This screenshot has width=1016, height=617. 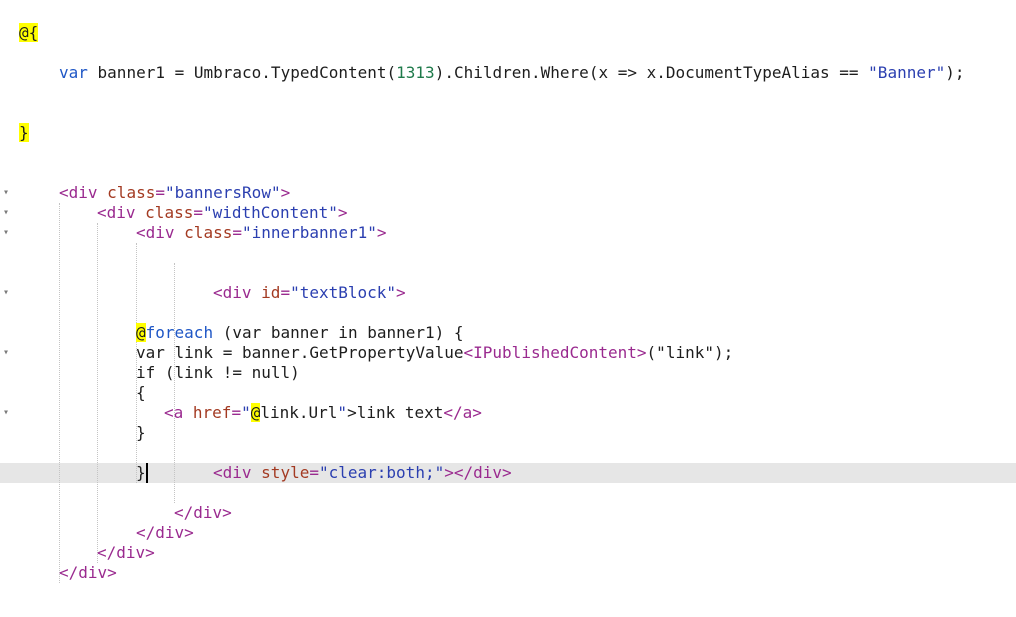 I want to click on code-token: >link text, so click(x=395, y=412).